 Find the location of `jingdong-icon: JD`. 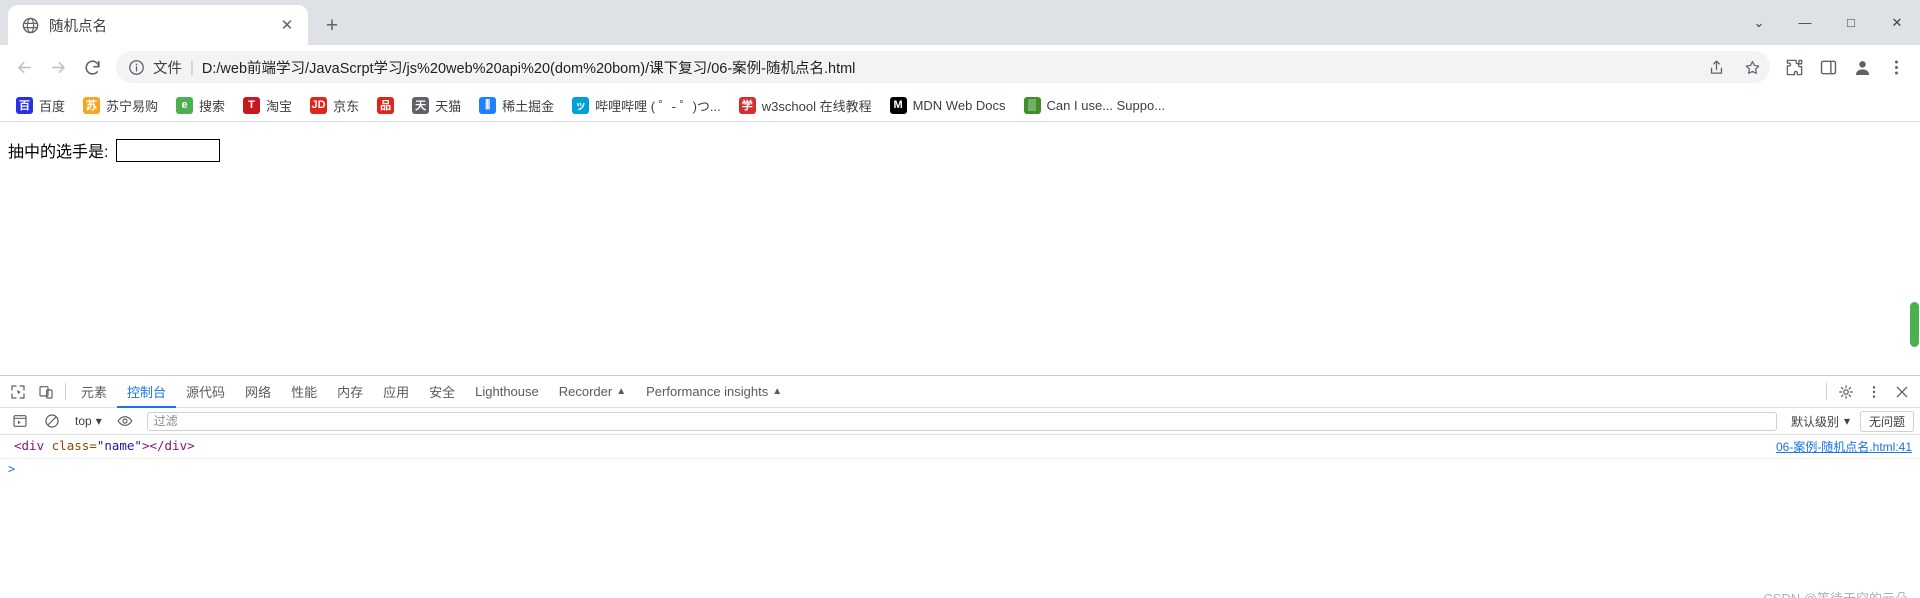

jingdong-icon: JD is located at coordinates (319, 105).